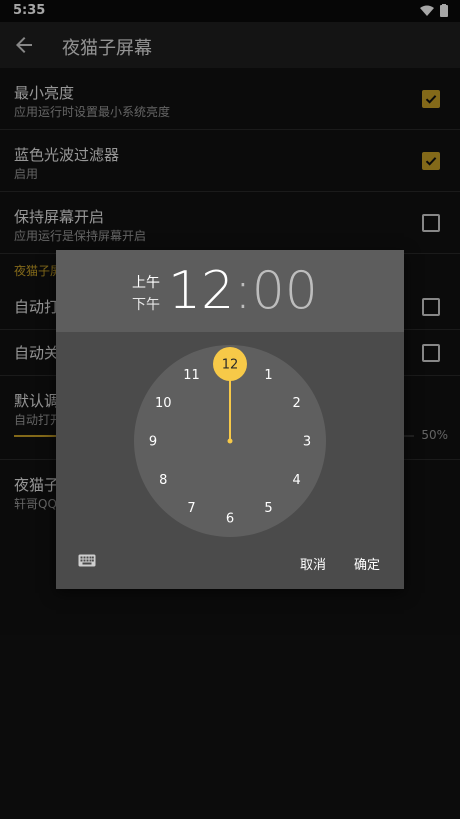 This screenshot has height=819, width=460. I want to click on clock-number-7: 7, so click(191, 508).